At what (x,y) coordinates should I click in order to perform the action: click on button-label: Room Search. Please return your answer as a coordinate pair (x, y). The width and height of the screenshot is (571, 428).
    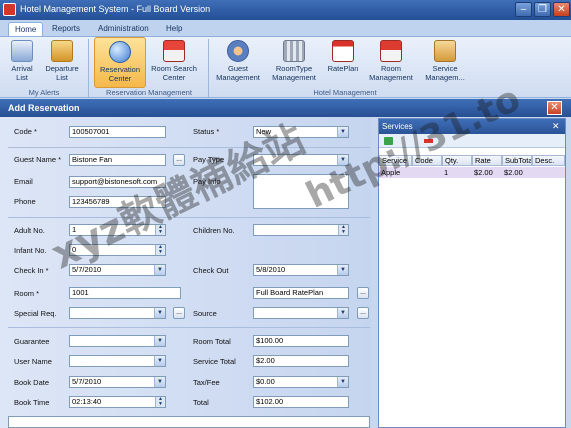
    Looking at the image, I should click on (174, 68).